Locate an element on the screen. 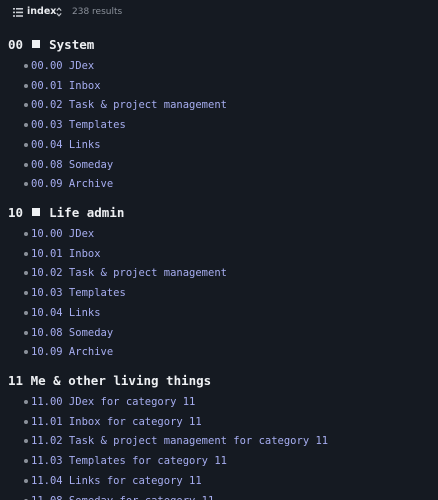 This screenshot has width=438, height=500. category-number: 00 is located at coordinates (16, 44).